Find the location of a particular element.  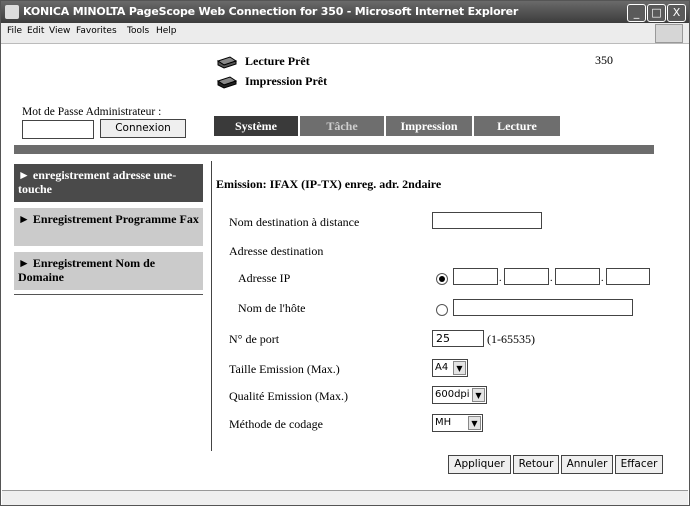

header-divider-bar is located at coordinates (334, 149).